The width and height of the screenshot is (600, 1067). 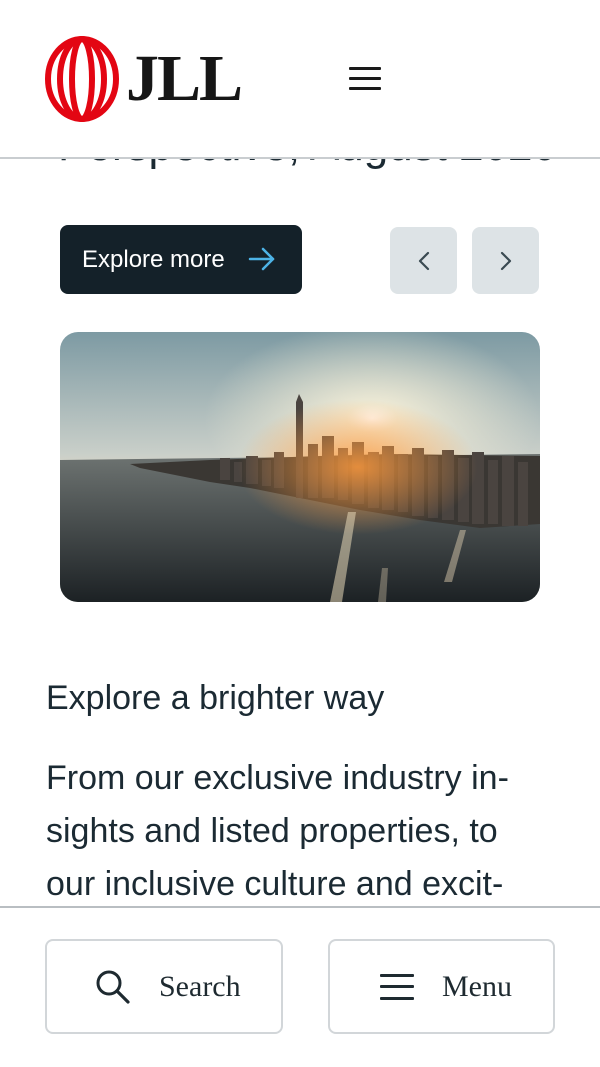 I want to click on menu-button-label: Menu, so click(x=477, y=986).